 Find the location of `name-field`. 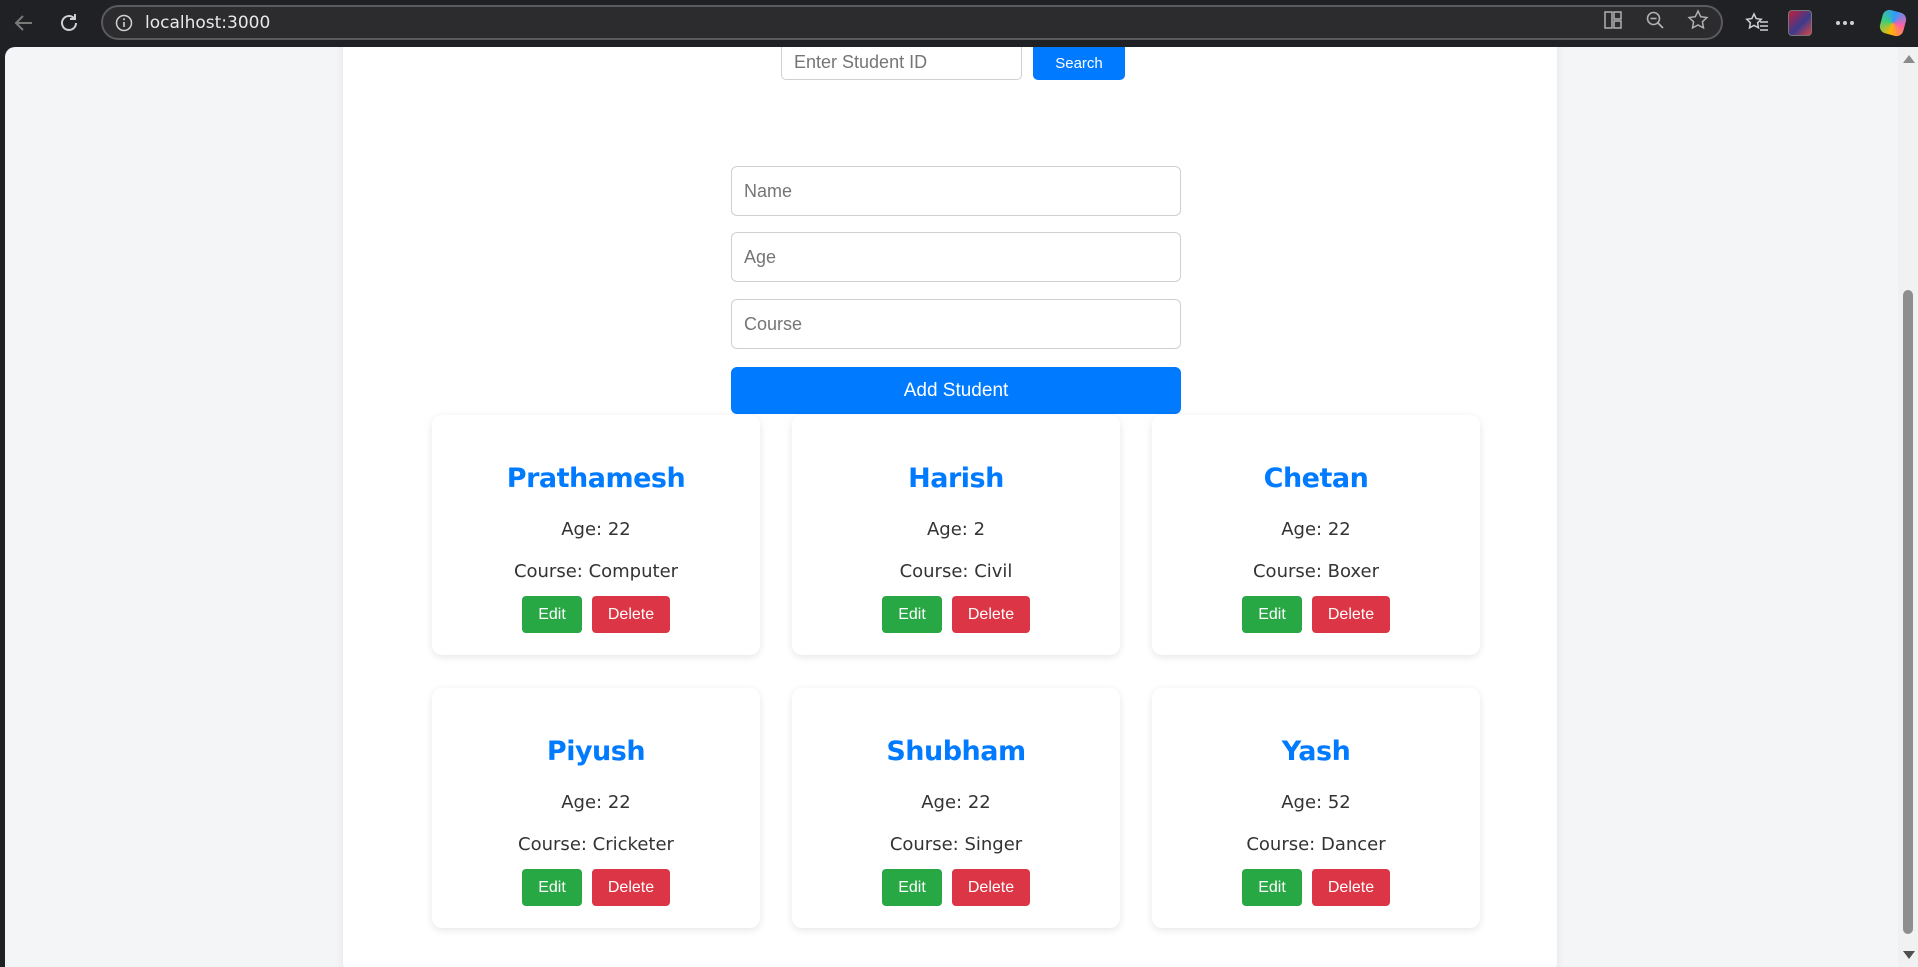

name-field is located at coordinates (956, 191).